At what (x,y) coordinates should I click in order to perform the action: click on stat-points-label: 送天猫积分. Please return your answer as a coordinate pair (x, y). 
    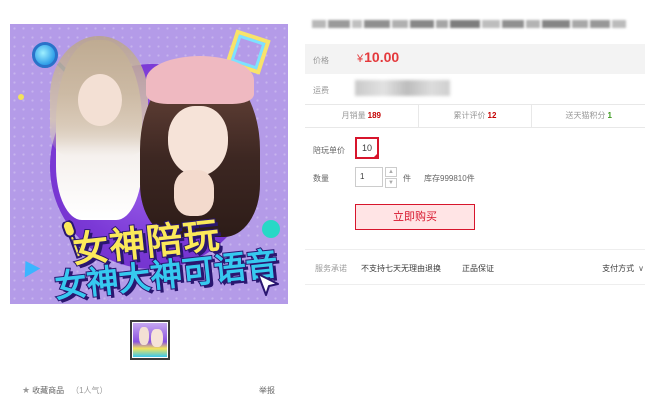
    Looking at the image, I should click on (585, 115).